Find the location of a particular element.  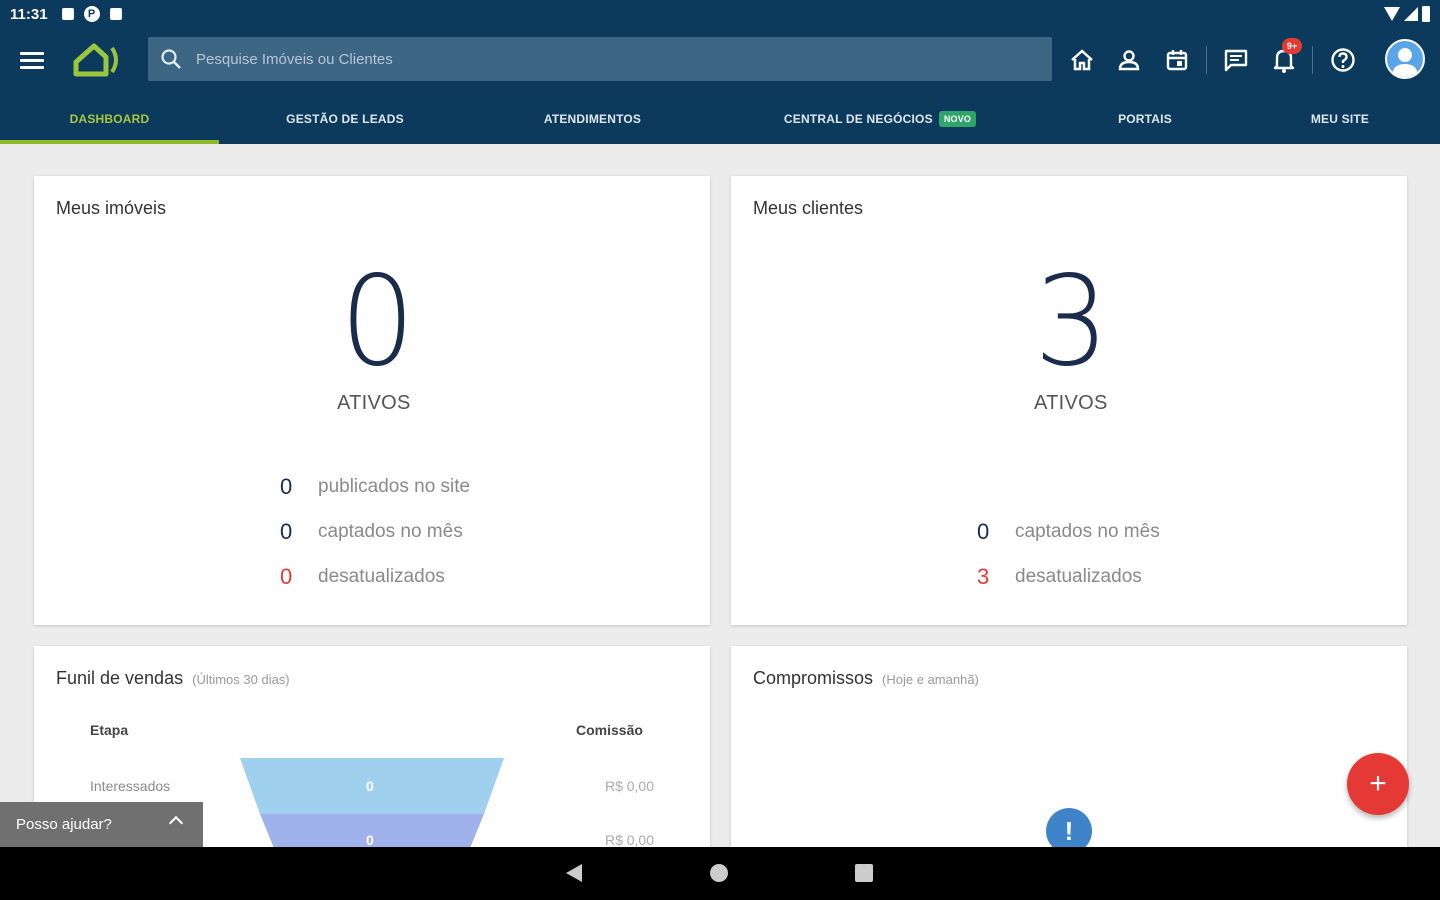

status-time: 11:31 is located at coordinates (29, 14).